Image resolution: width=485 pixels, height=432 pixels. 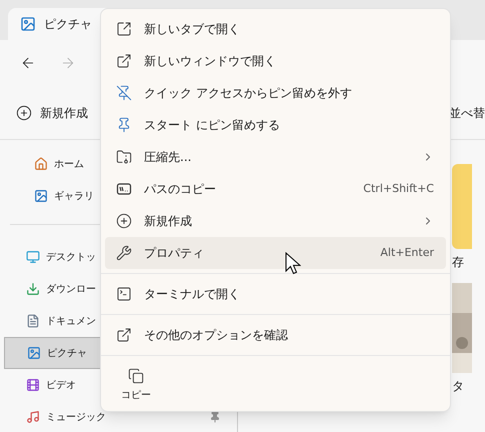 I want to click on file-name: タ, so click(x=458, y=386).